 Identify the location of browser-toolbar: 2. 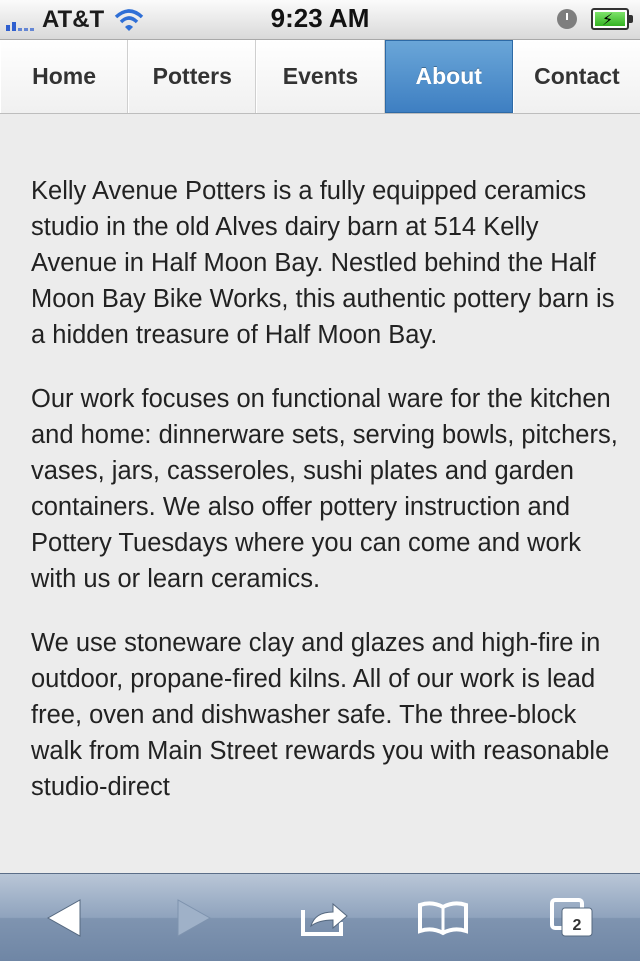
(320, 917).